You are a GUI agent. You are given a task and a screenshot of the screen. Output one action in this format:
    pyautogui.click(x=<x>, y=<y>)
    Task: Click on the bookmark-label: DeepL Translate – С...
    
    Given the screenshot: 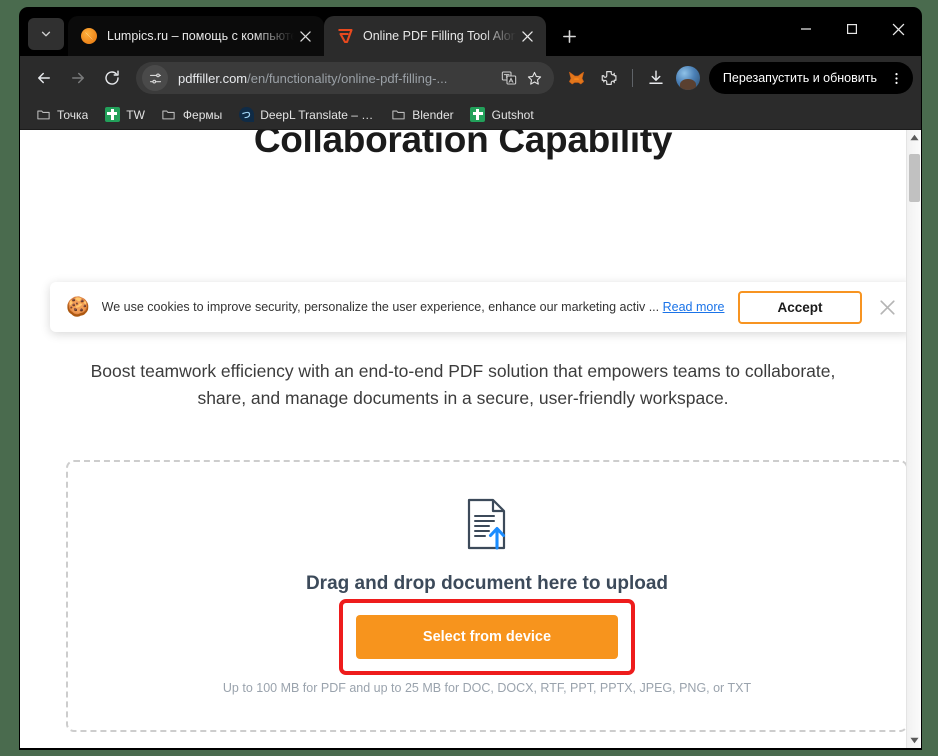 What is the action you would take?
    pyautogui.click(x=317, y=114)
    